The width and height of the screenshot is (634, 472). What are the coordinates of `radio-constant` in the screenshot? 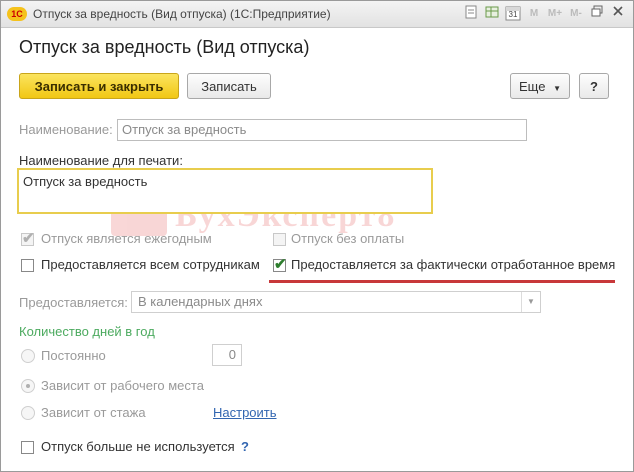 It's located at (28, 356).